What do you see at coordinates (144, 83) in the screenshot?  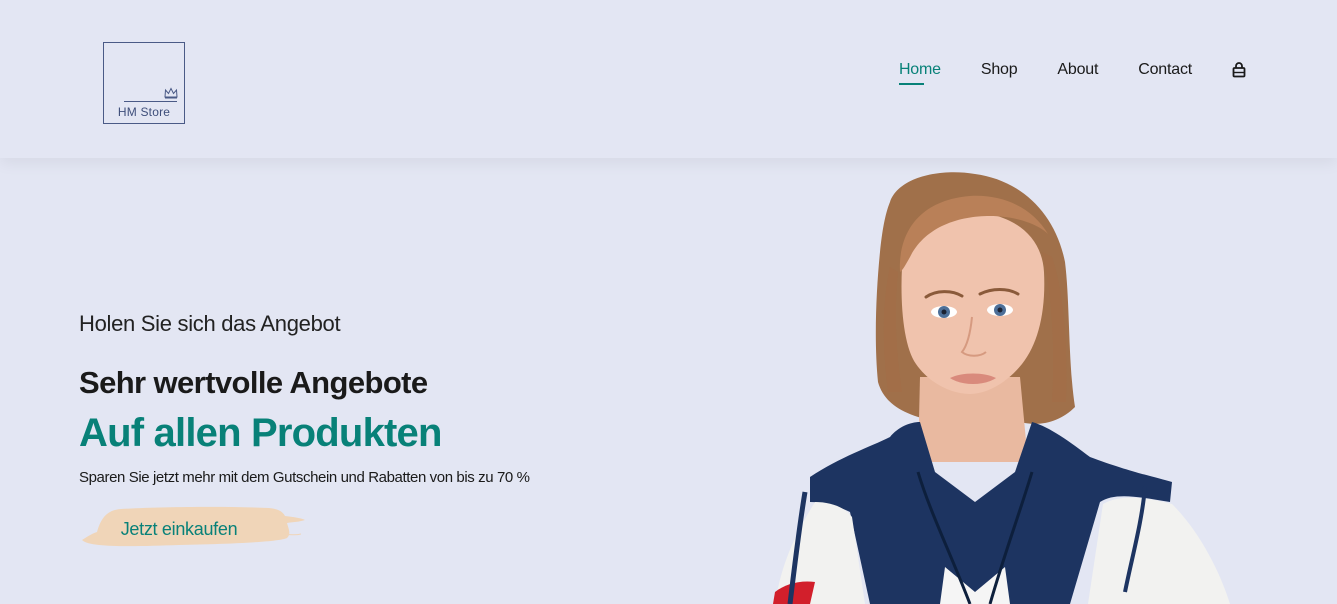 I see `logo: HM Store` at bounding box center [144, 83].